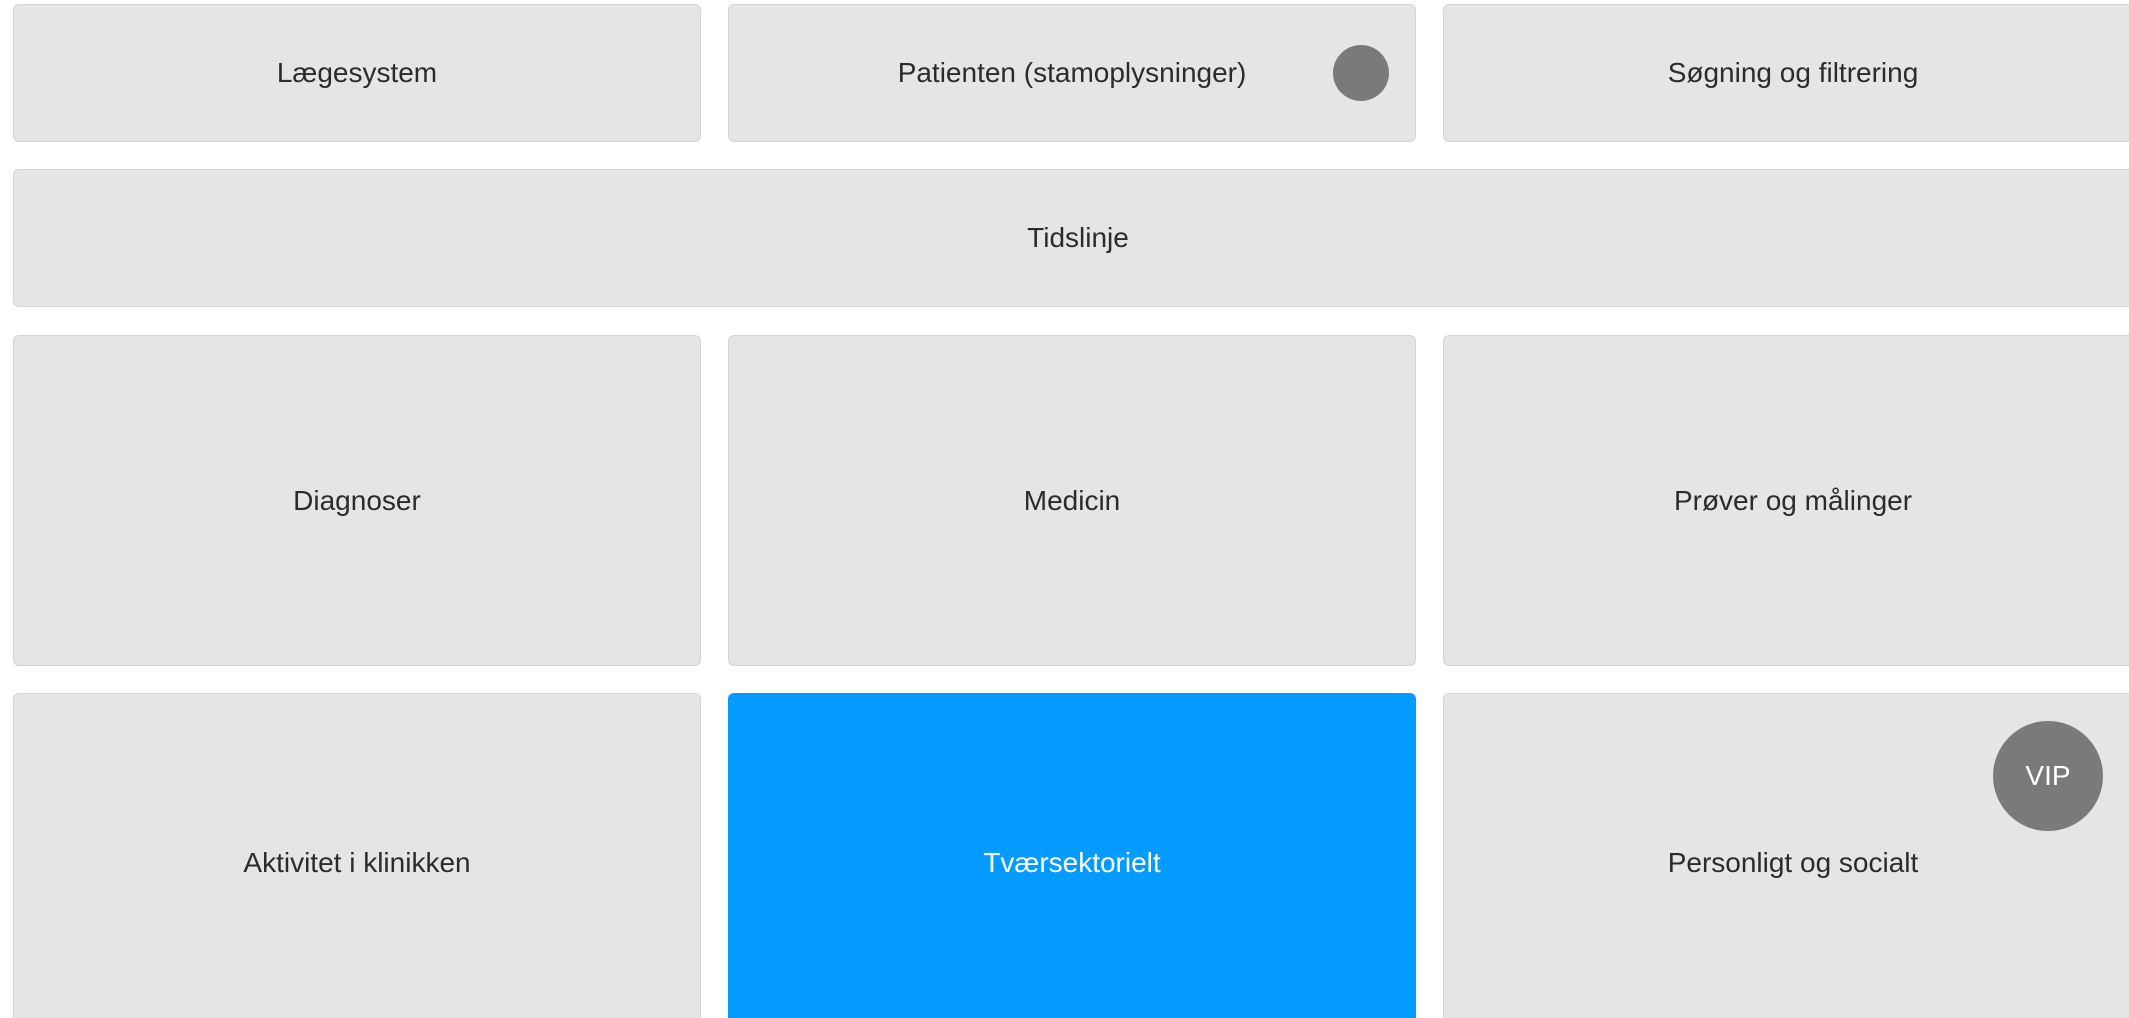 The height and width of the screenshot is (1018, 2129). I want to click on tile-label: Medicin, so click(1072, 500).